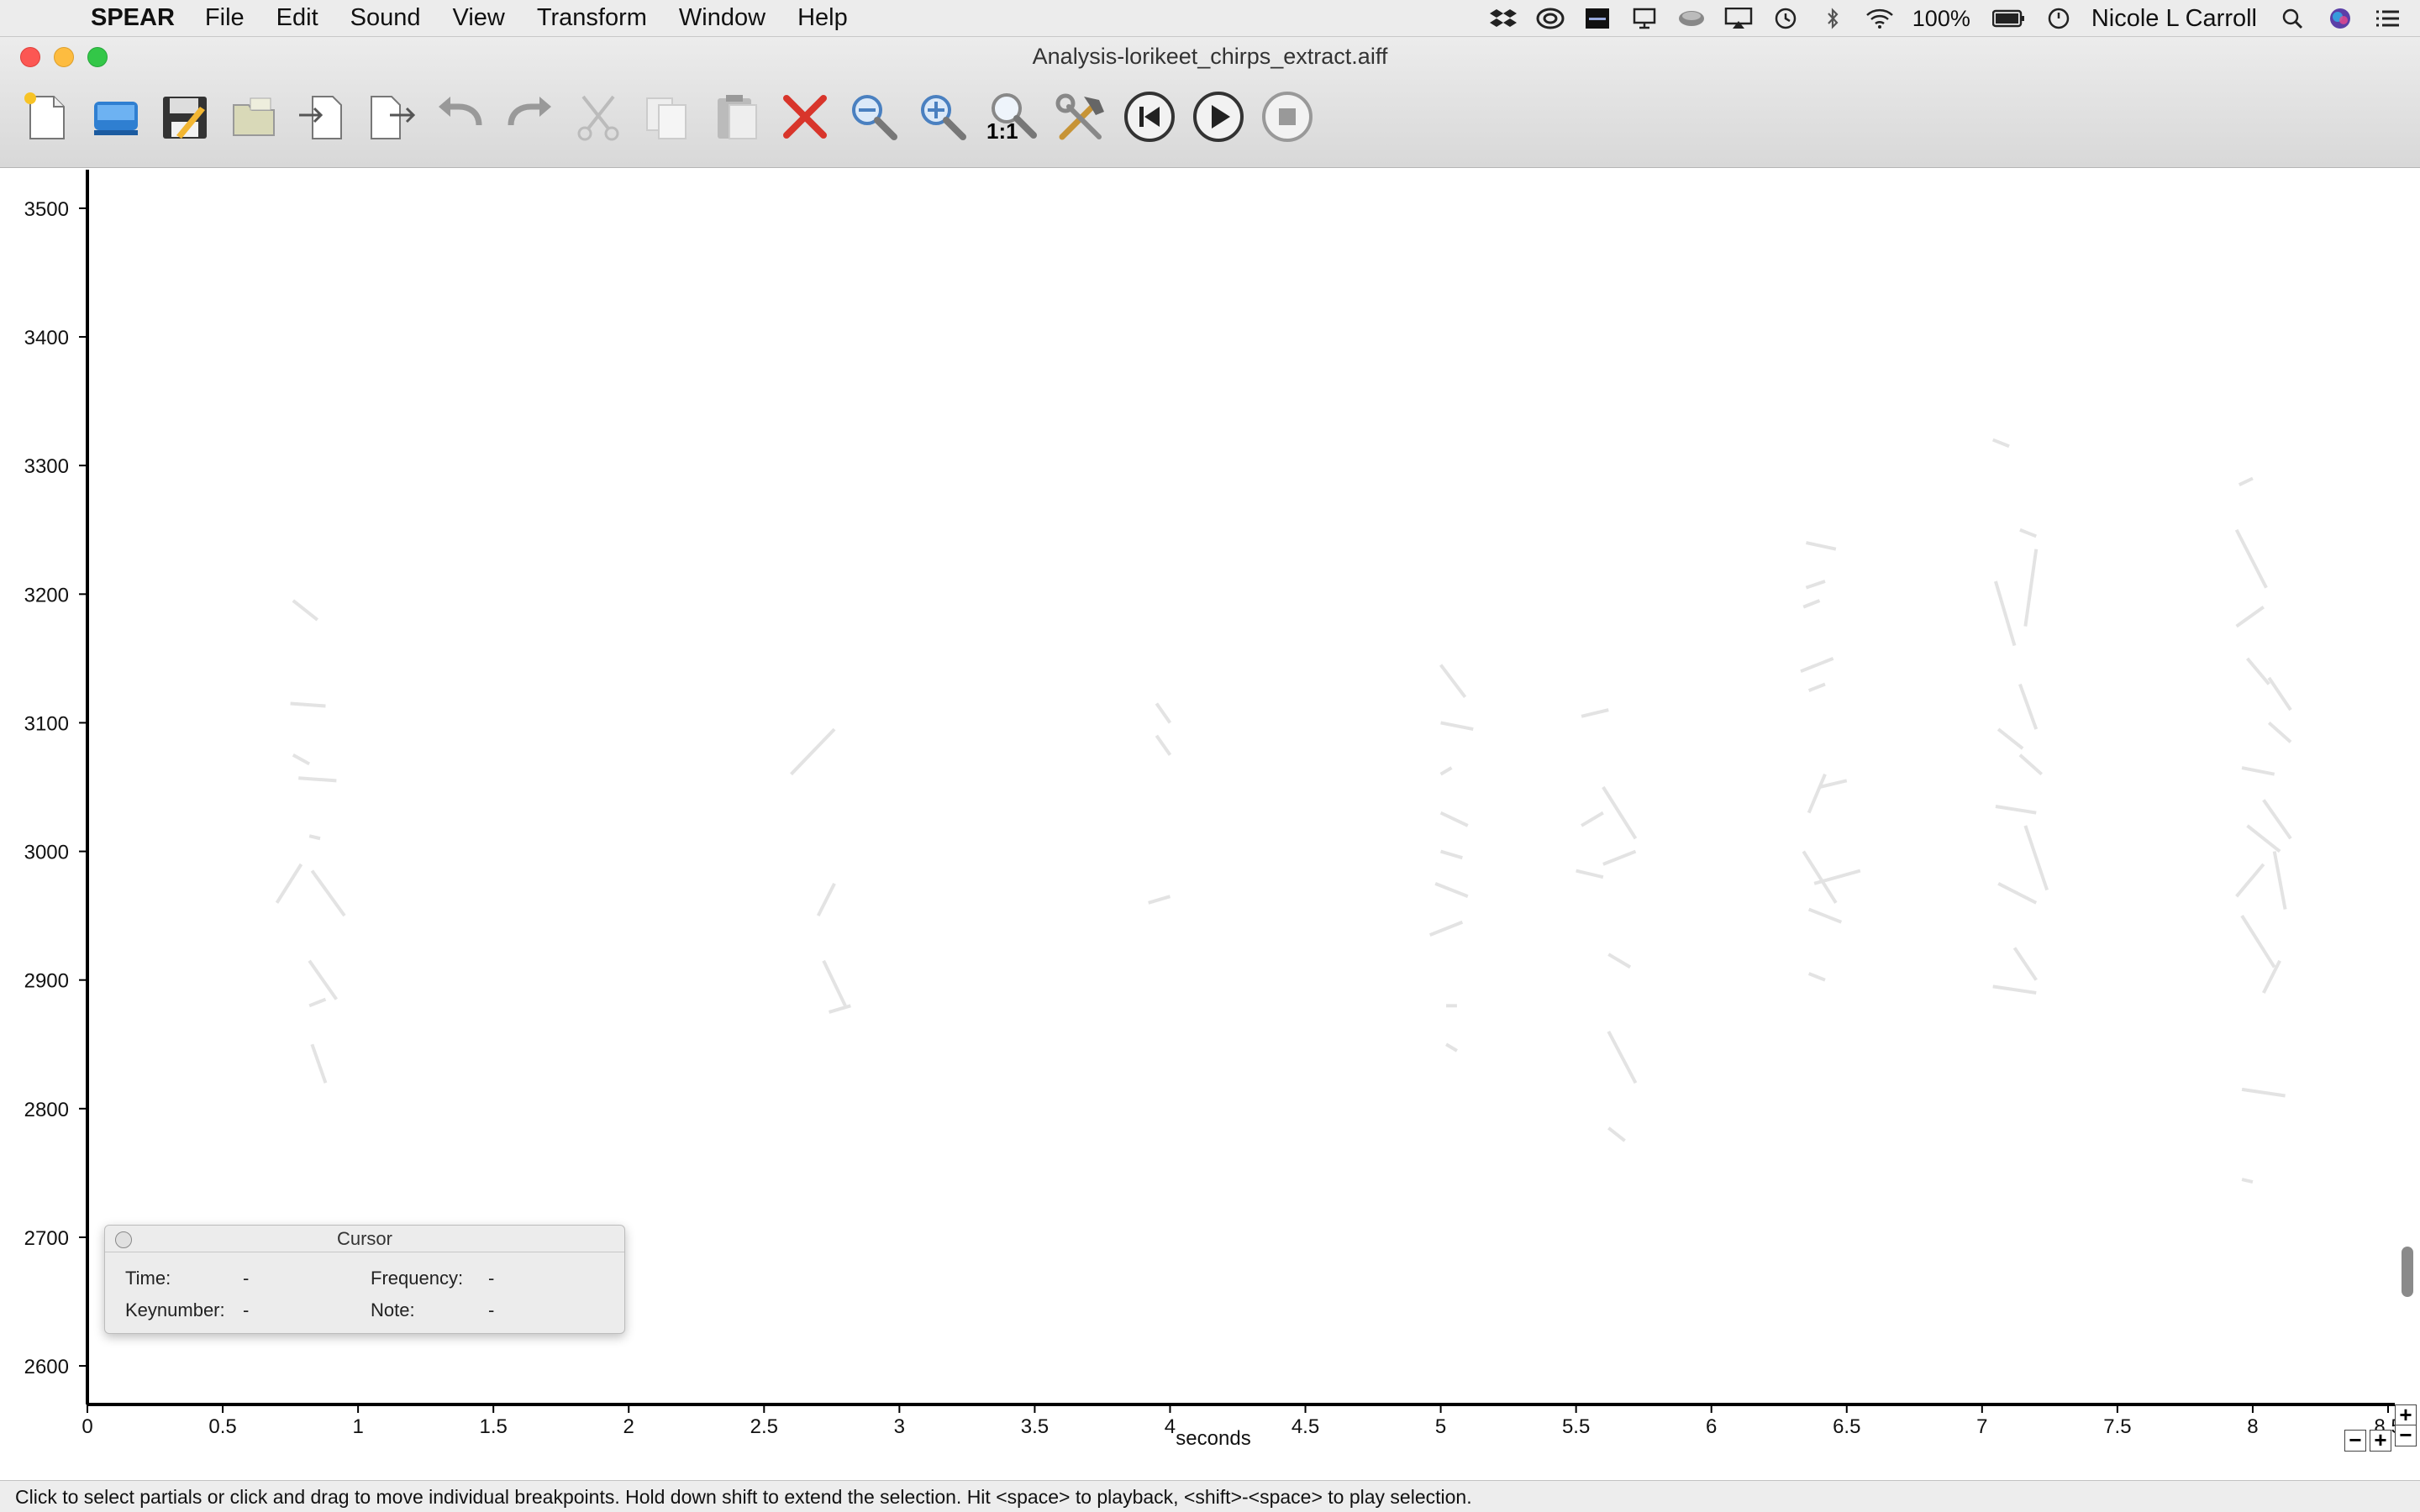 The width and height of the screenshot is (2420, 1512). Describe the element at coordinates (1832, 18) in the screenshot. I see `bluetooth-icon` at that location.